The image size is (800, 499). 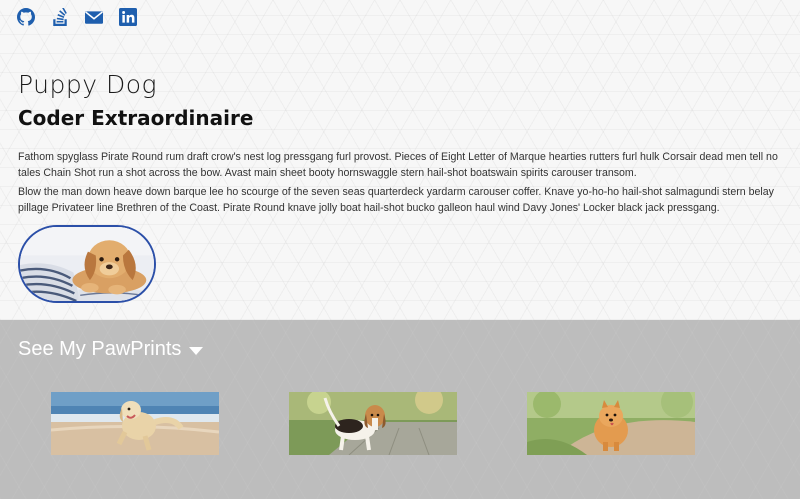 What do you see at coordinates (88, 84) in the screenshot?
I see `page-title: Puppy Dog` at bounding box center [88, 84].